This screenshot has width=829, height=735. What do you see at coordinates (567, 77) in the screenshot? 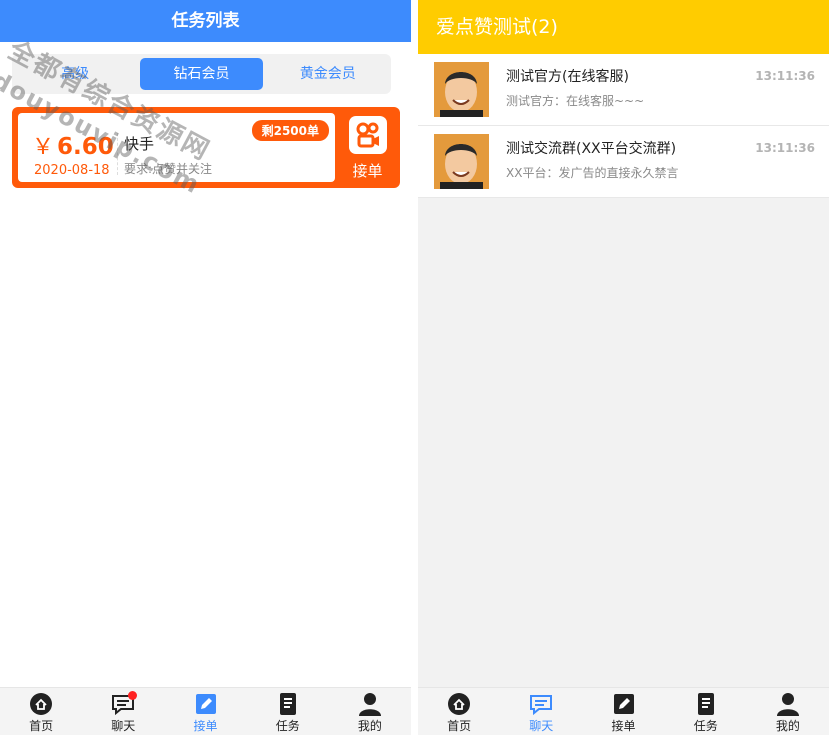
I see `chat-name: 测试官方(在线客服)` at bounding box center [567, 77].